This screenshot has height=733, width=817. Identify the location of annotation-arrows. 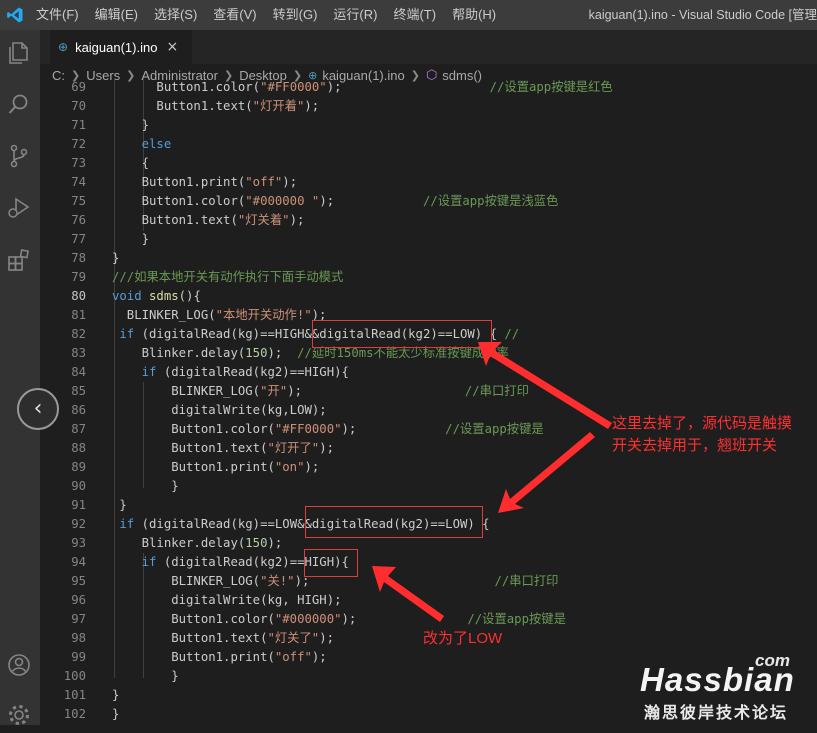
(492, 482).